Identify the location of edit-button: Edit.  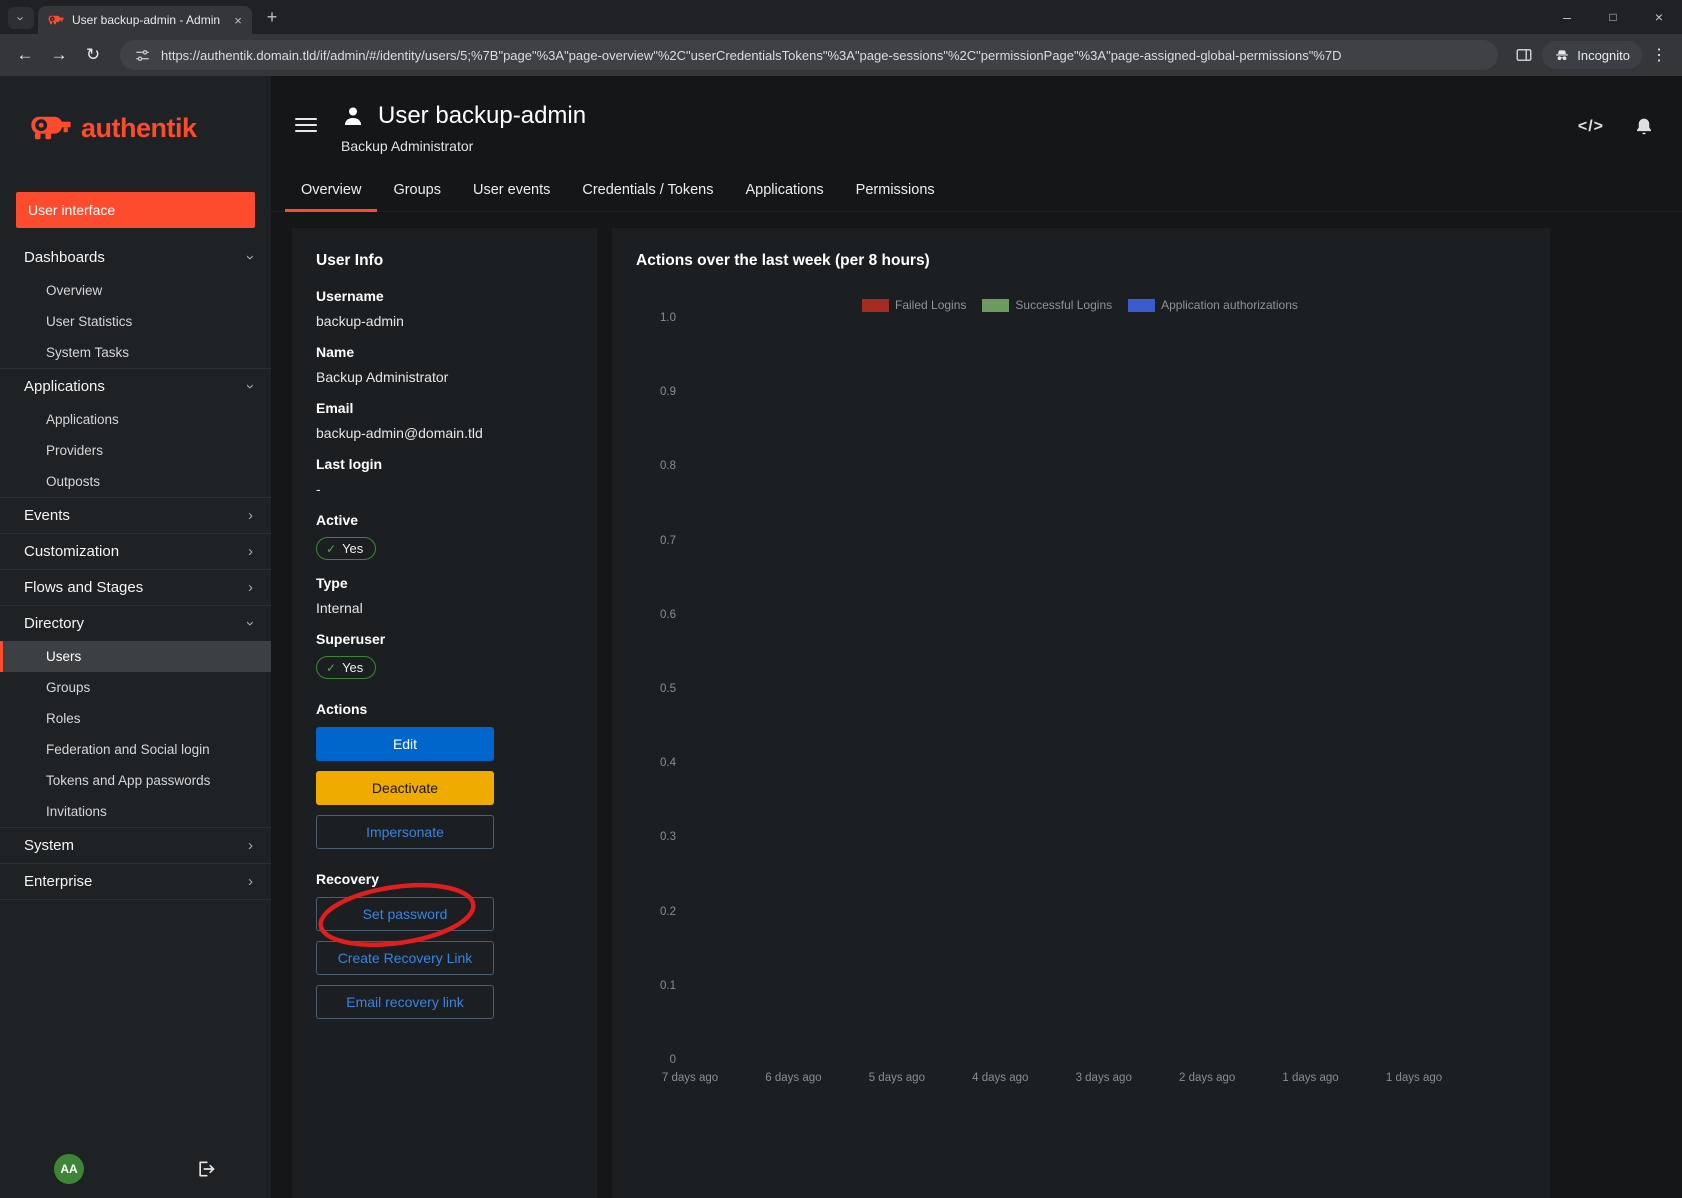
(405, 744).